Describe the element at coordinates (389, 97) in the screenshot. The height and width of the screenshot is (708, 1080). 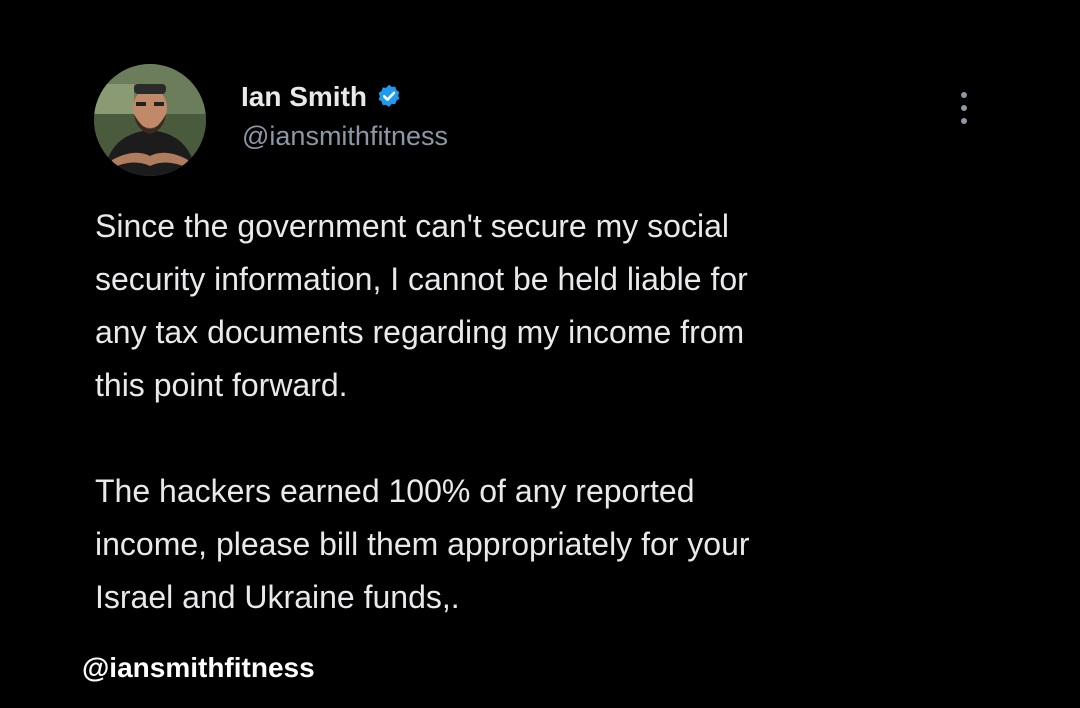
I see `verified-badge-icon` at that location.